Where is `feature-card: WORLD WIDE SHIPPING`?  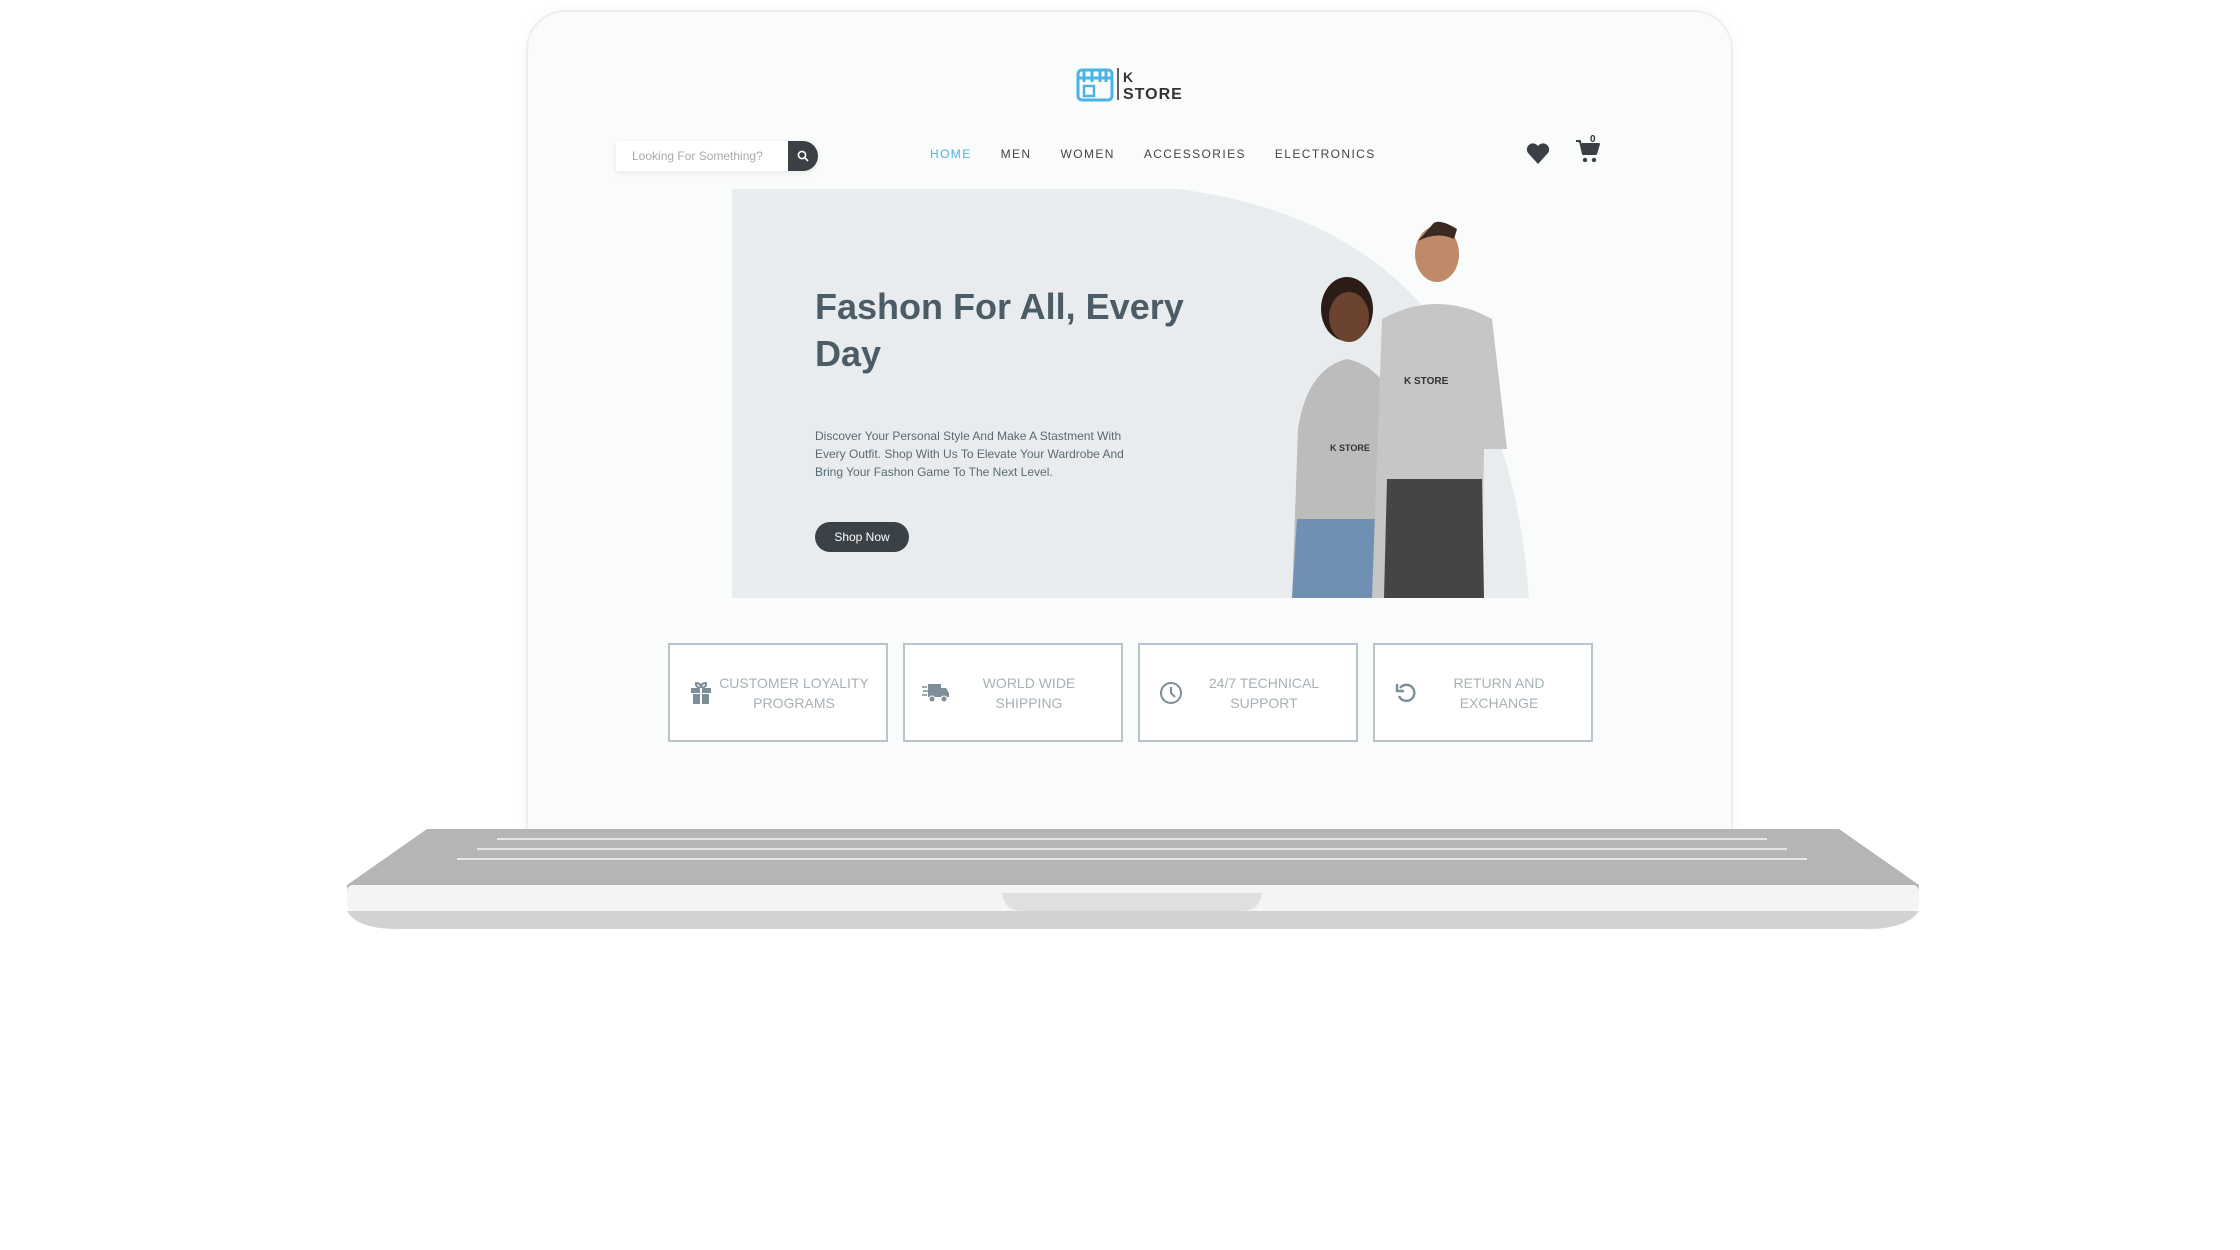 feature-card: WORLD WIDE SHIPPING is located at coordinates (1013, 692).